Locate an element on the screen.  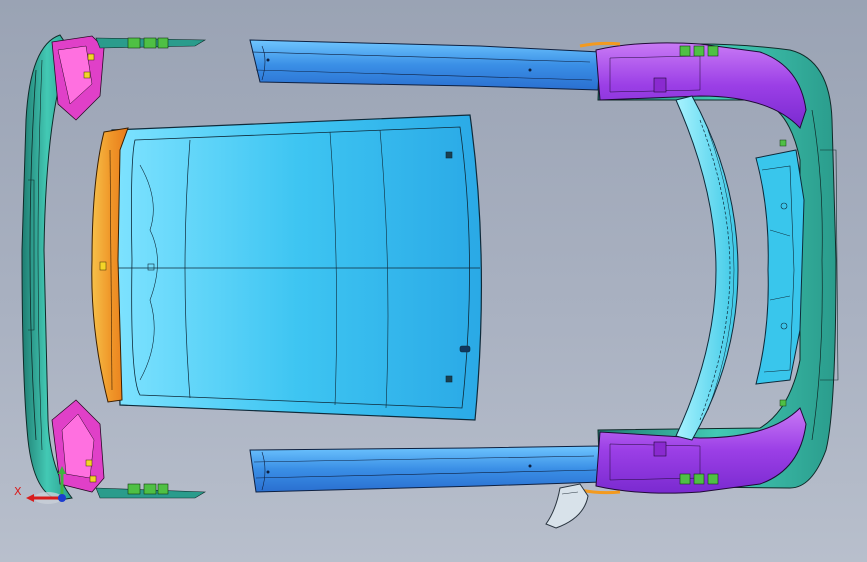
rear-window-frame is located at coordinates (707, 268).